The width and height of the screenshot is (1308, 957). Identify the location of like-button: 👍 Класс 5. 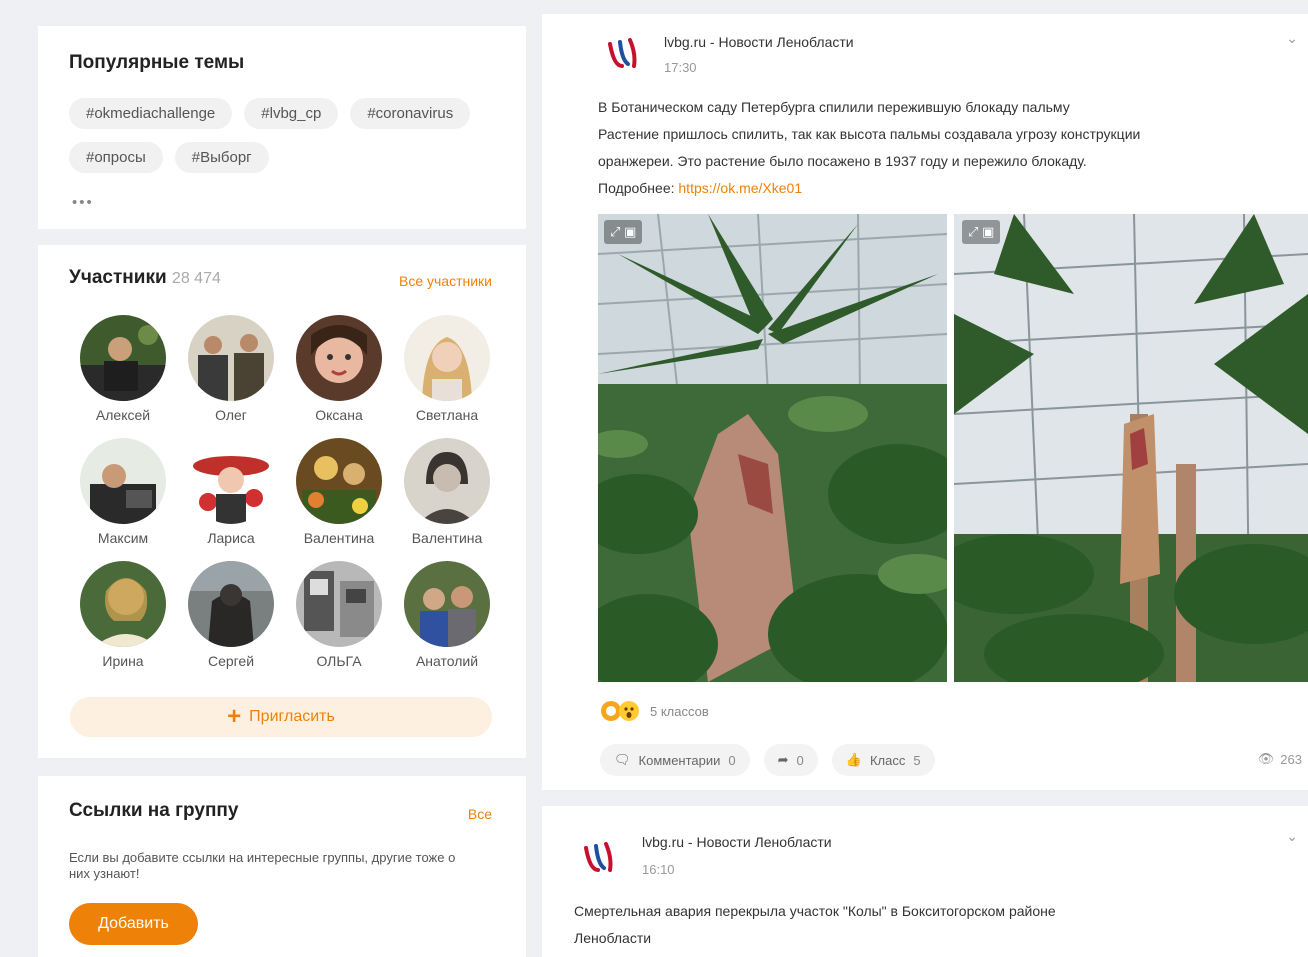
(883, 760).